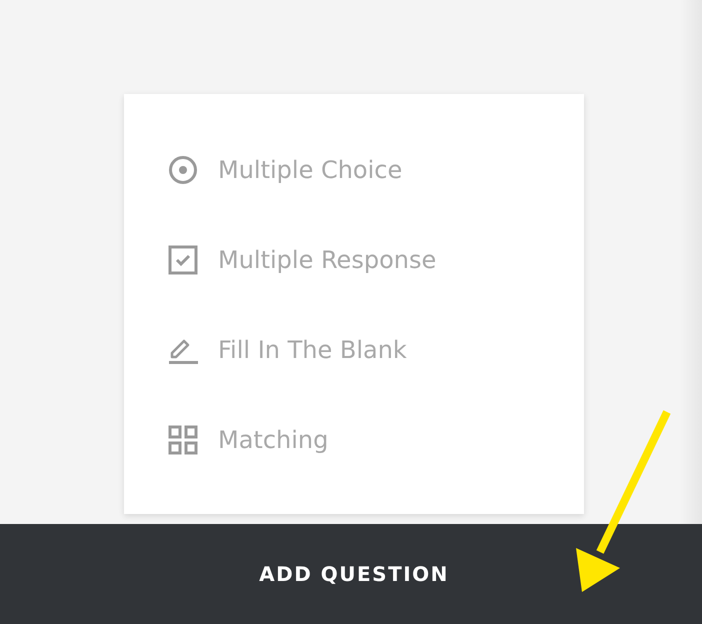  I want to click on checkbox-icon, so click(183, 260).